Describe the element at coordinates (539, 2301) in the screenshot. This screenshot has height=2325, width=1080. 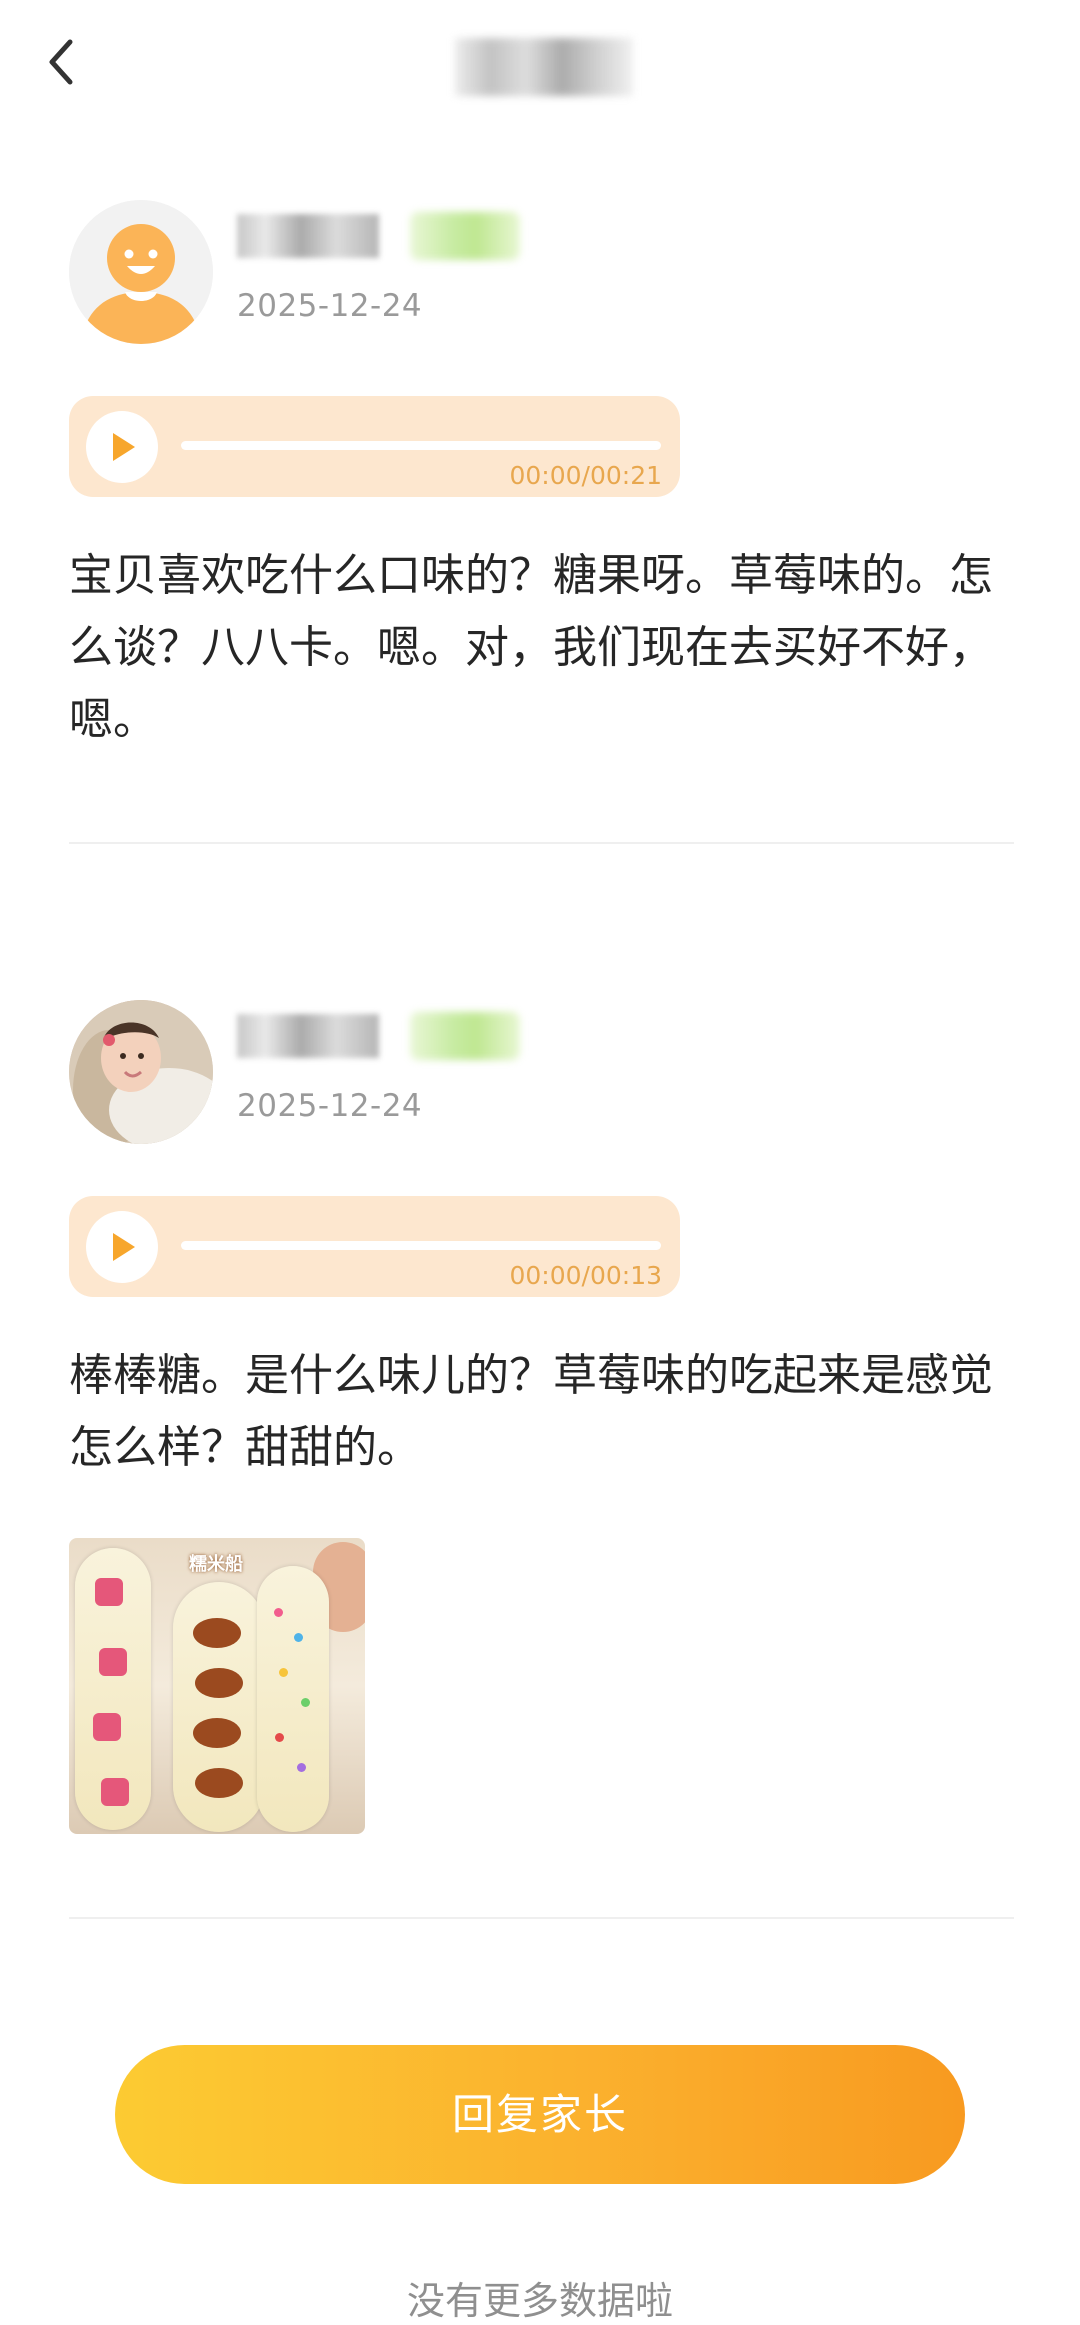
I see `no-more-data-text: 没有更多数据啦` at that location.